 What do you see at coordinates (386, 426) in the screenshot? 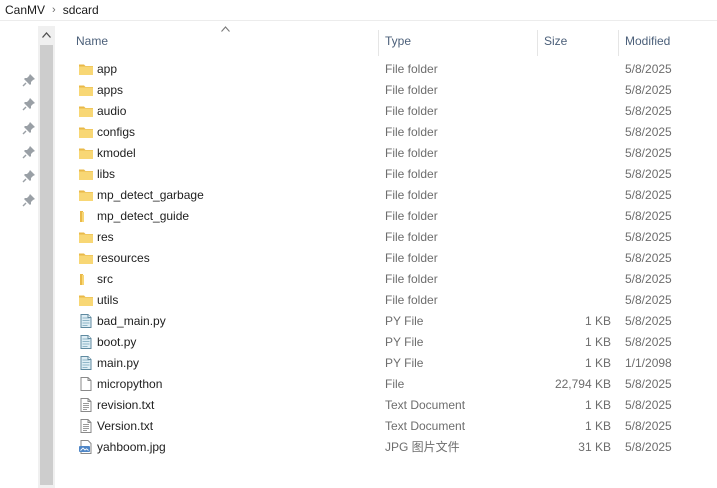
I see `file-row: Version.txt Text Document 1 KB 5/8/2025` at bounding box center [386, 426].